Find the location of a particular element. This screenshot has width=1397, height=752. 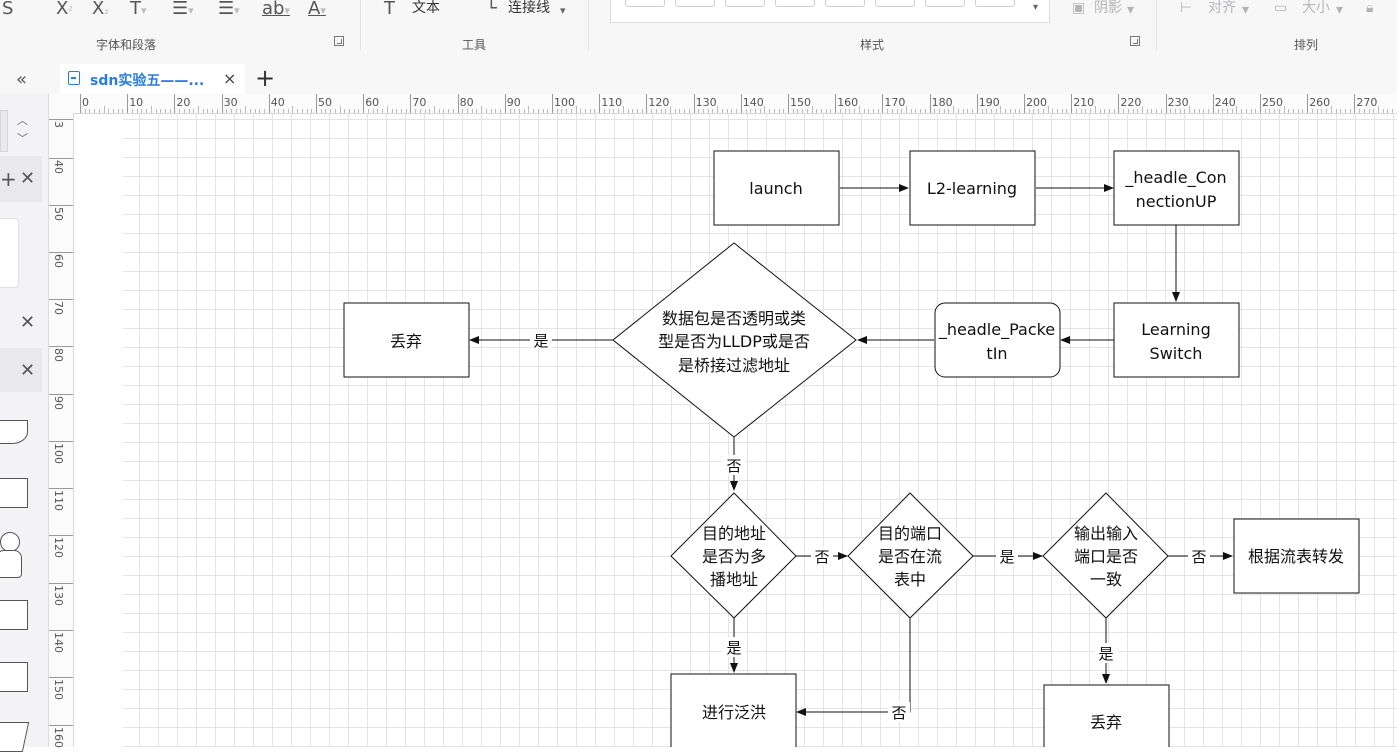

close-library-icon: ✕ is located at coordinates (27, 178).